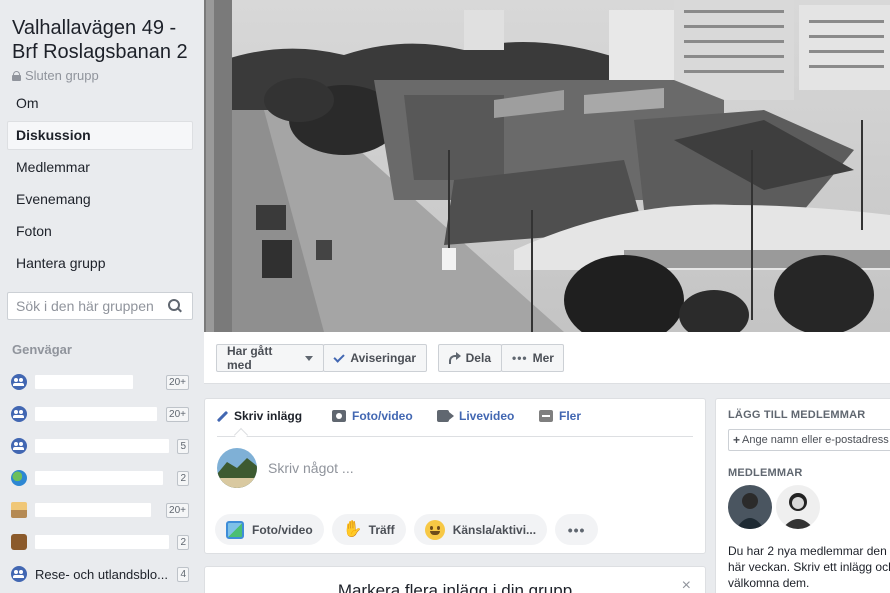 This screenshot has width=890, height=593. I want to click on tab-live-video: Livevideo, so click(475, 416).